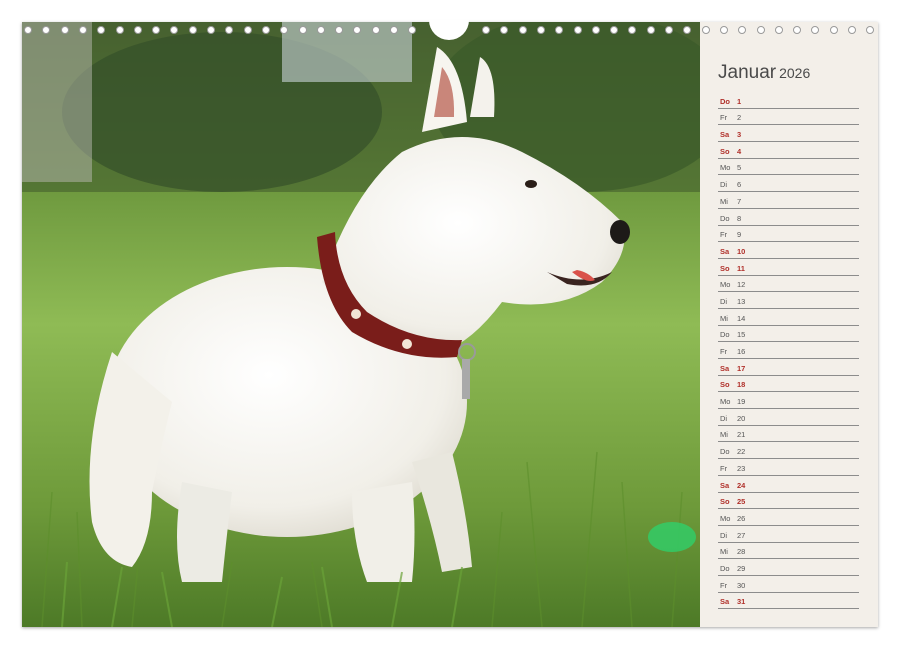 This screenshot has width=899, height=648. What do you see at coordinates (739, 135) in the screenshot?
I see `day-number: 3` at bounding box center [739, 135].